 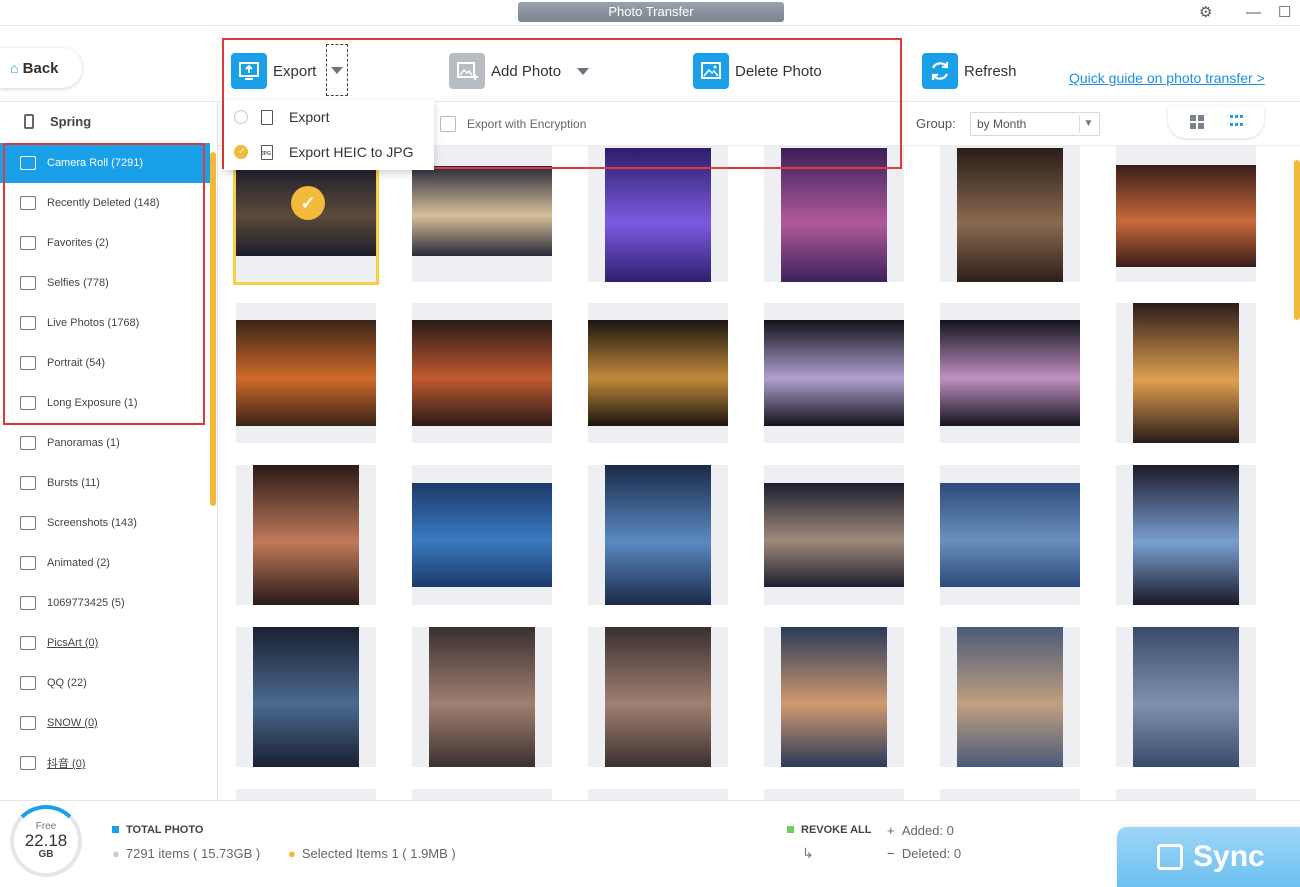 What do you see at coordinates (46, 840) in the screenshot?
I see `free-value: 22.18` at bounding box center [46, 840].